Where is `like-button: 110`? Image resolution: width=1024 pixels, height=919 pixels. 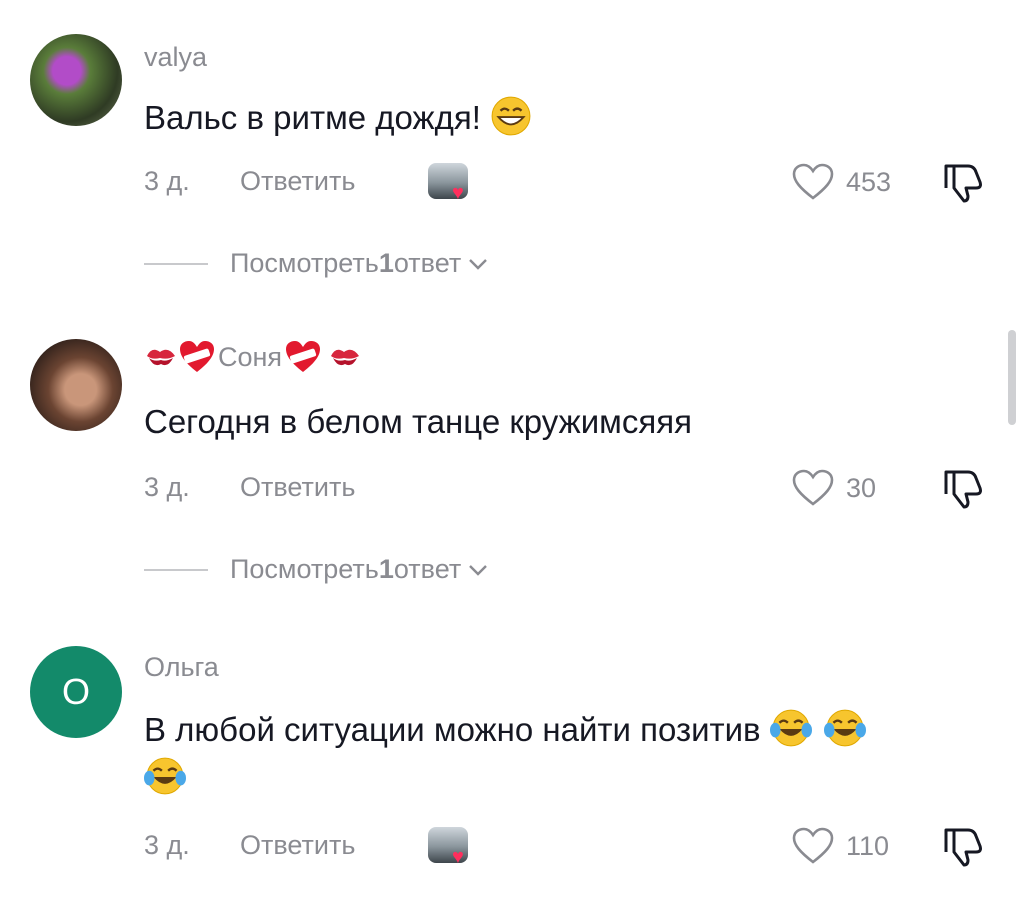
like-button: 110 is located at coordinates (839, 846).